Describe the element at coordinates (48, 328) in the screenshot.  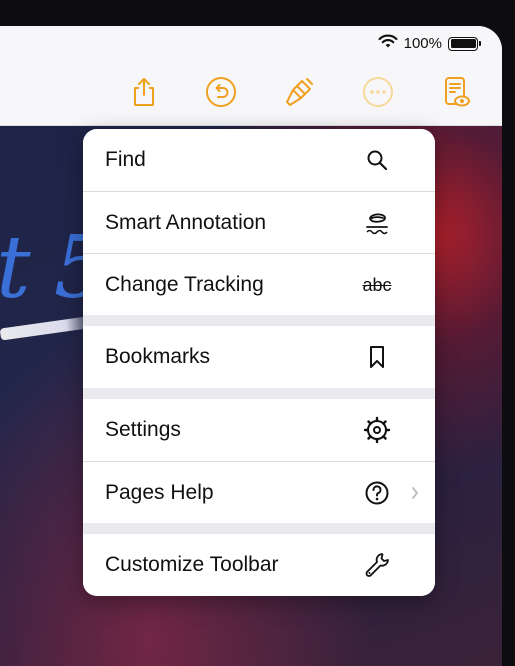
I see `chalk-underline-decoration` at that location.